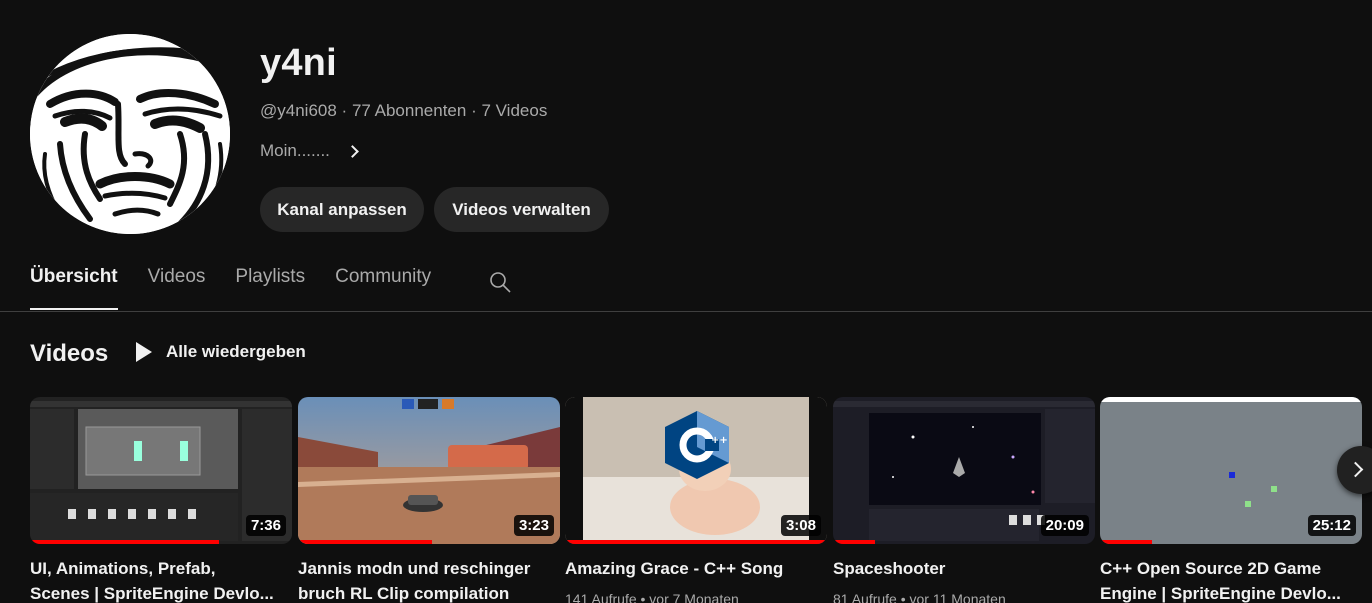 This screenshot has width=1372, height=603. Describe the element at coordinates (1064, 525) in the screenshot. I see `video-duration: 20:09` at that location.